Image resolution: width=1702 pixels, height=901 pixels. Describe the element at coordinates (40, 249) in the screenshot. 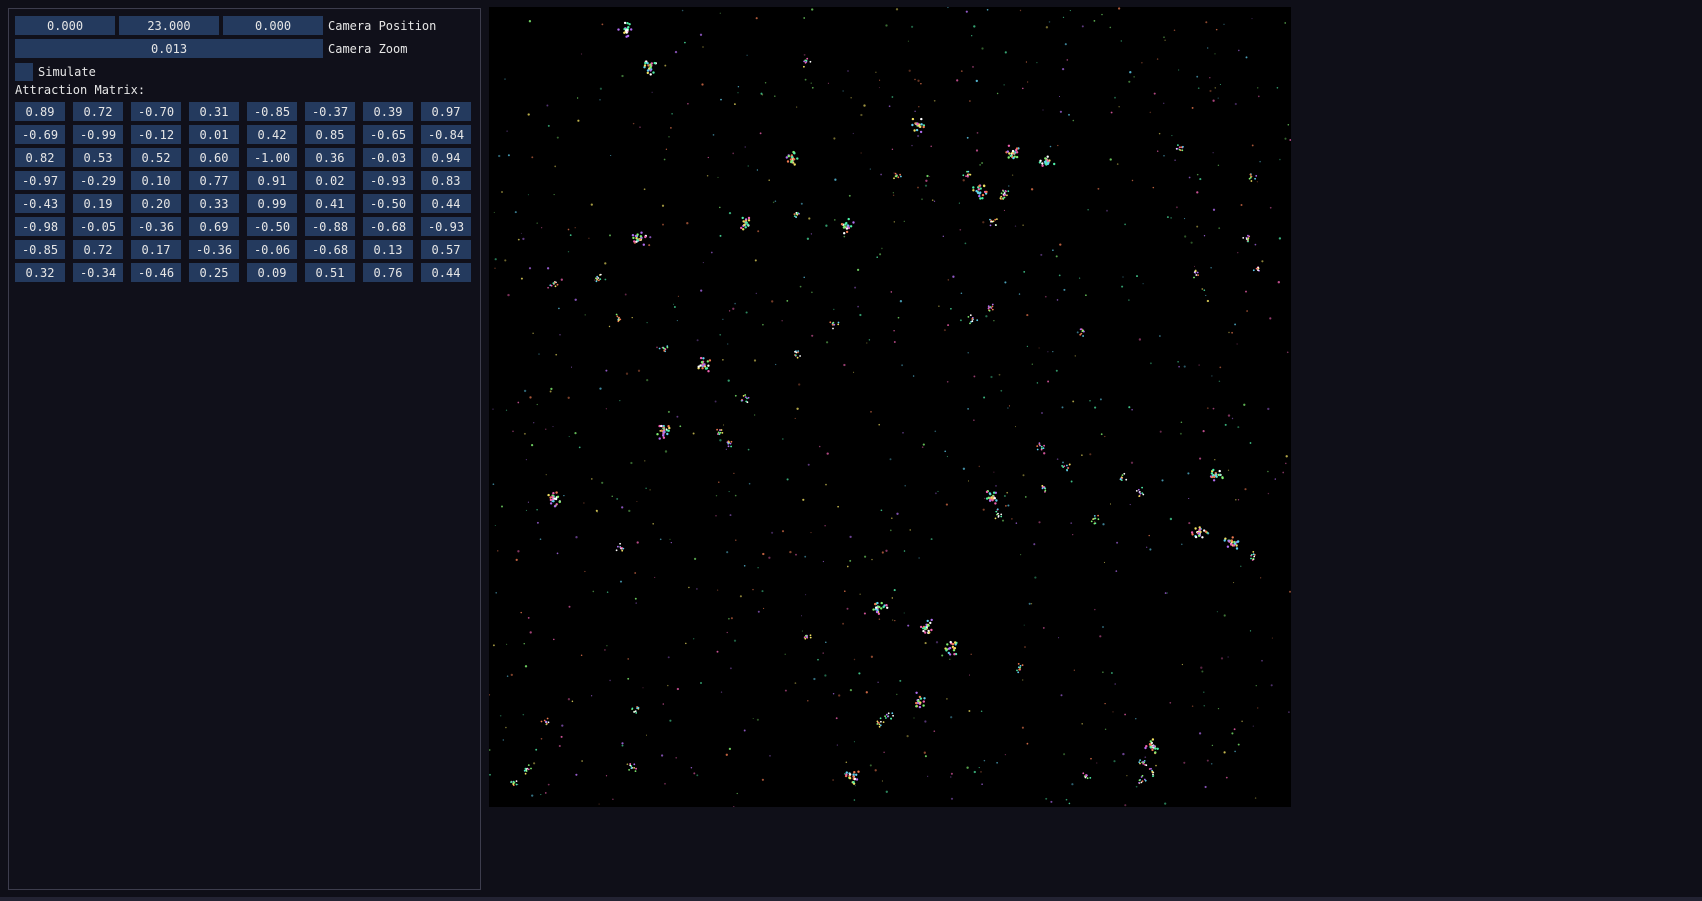

I see `matrix-cell-r6-c0: -0.85` at that location.